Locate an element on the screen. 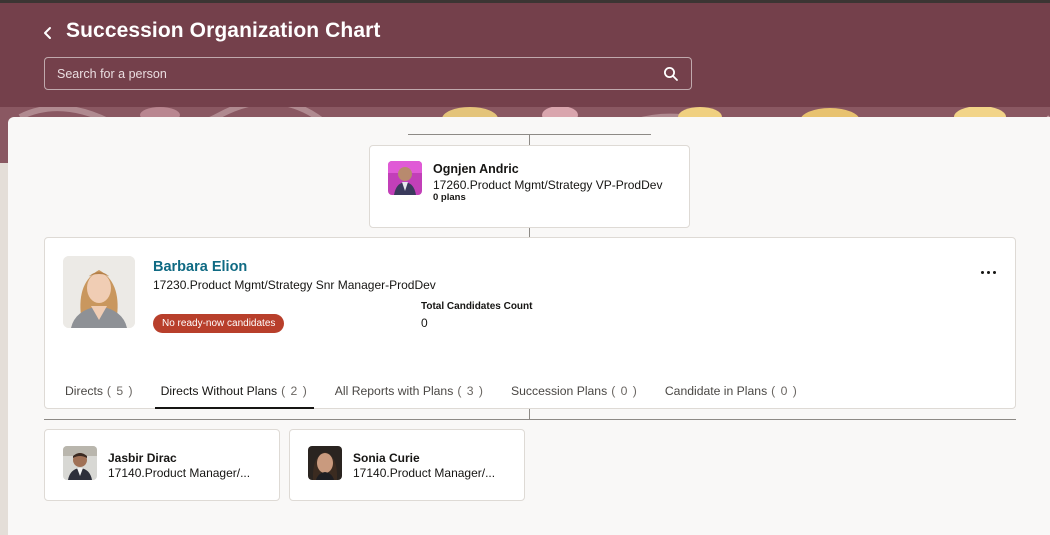  candidates-count-label: Total Candidates Count is located at coordinates (477, 306).